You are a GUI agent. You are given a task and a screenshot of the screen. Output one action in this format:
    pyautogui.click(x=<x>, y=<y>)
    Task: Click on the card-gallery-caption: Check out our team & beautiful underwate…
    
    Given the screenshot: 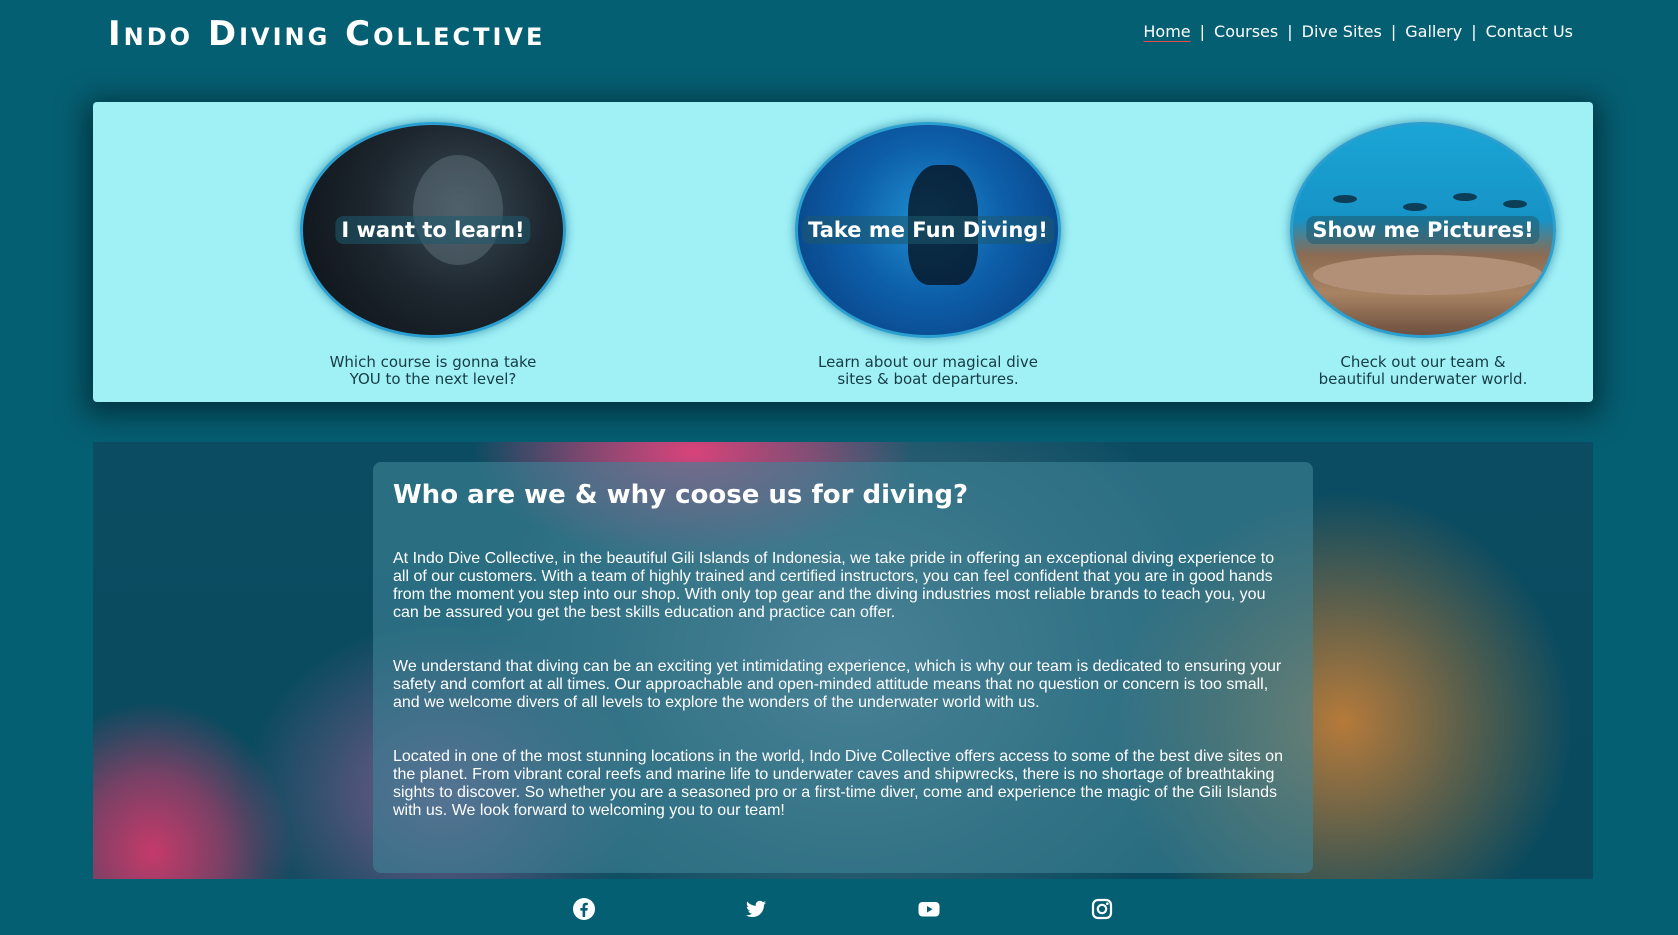 What is the action you would take?
    pyautogui.click(x=1423, y=371)
    